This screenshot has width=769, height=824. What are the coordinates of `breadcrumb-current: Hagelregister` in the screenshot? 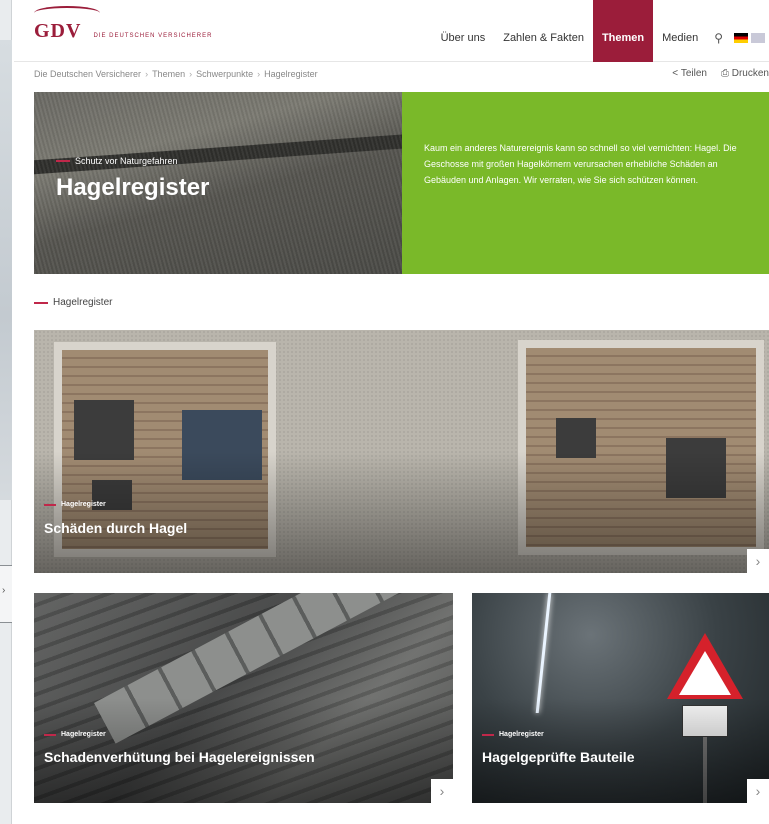 It's located at (291, 74).